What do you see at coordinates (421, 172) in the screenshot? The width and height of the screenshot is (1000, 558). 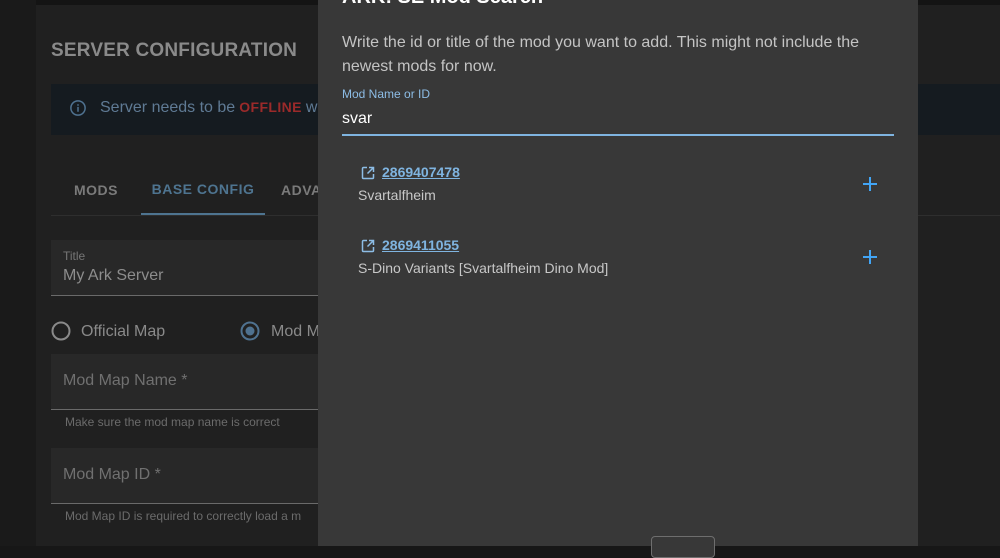 I see `mod-id-link: 2869407478` at bounding box center [421, 172].